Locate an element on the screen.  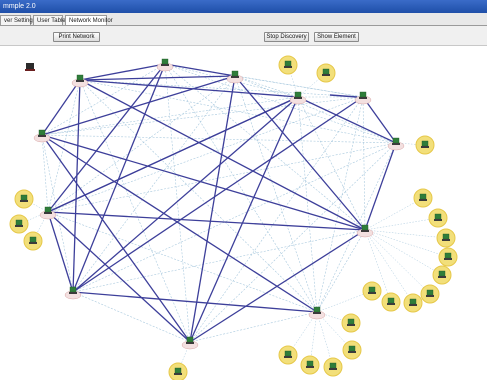
tab-bar: ver Settings User Table Network Monitor is located at coordinates (243, 19).